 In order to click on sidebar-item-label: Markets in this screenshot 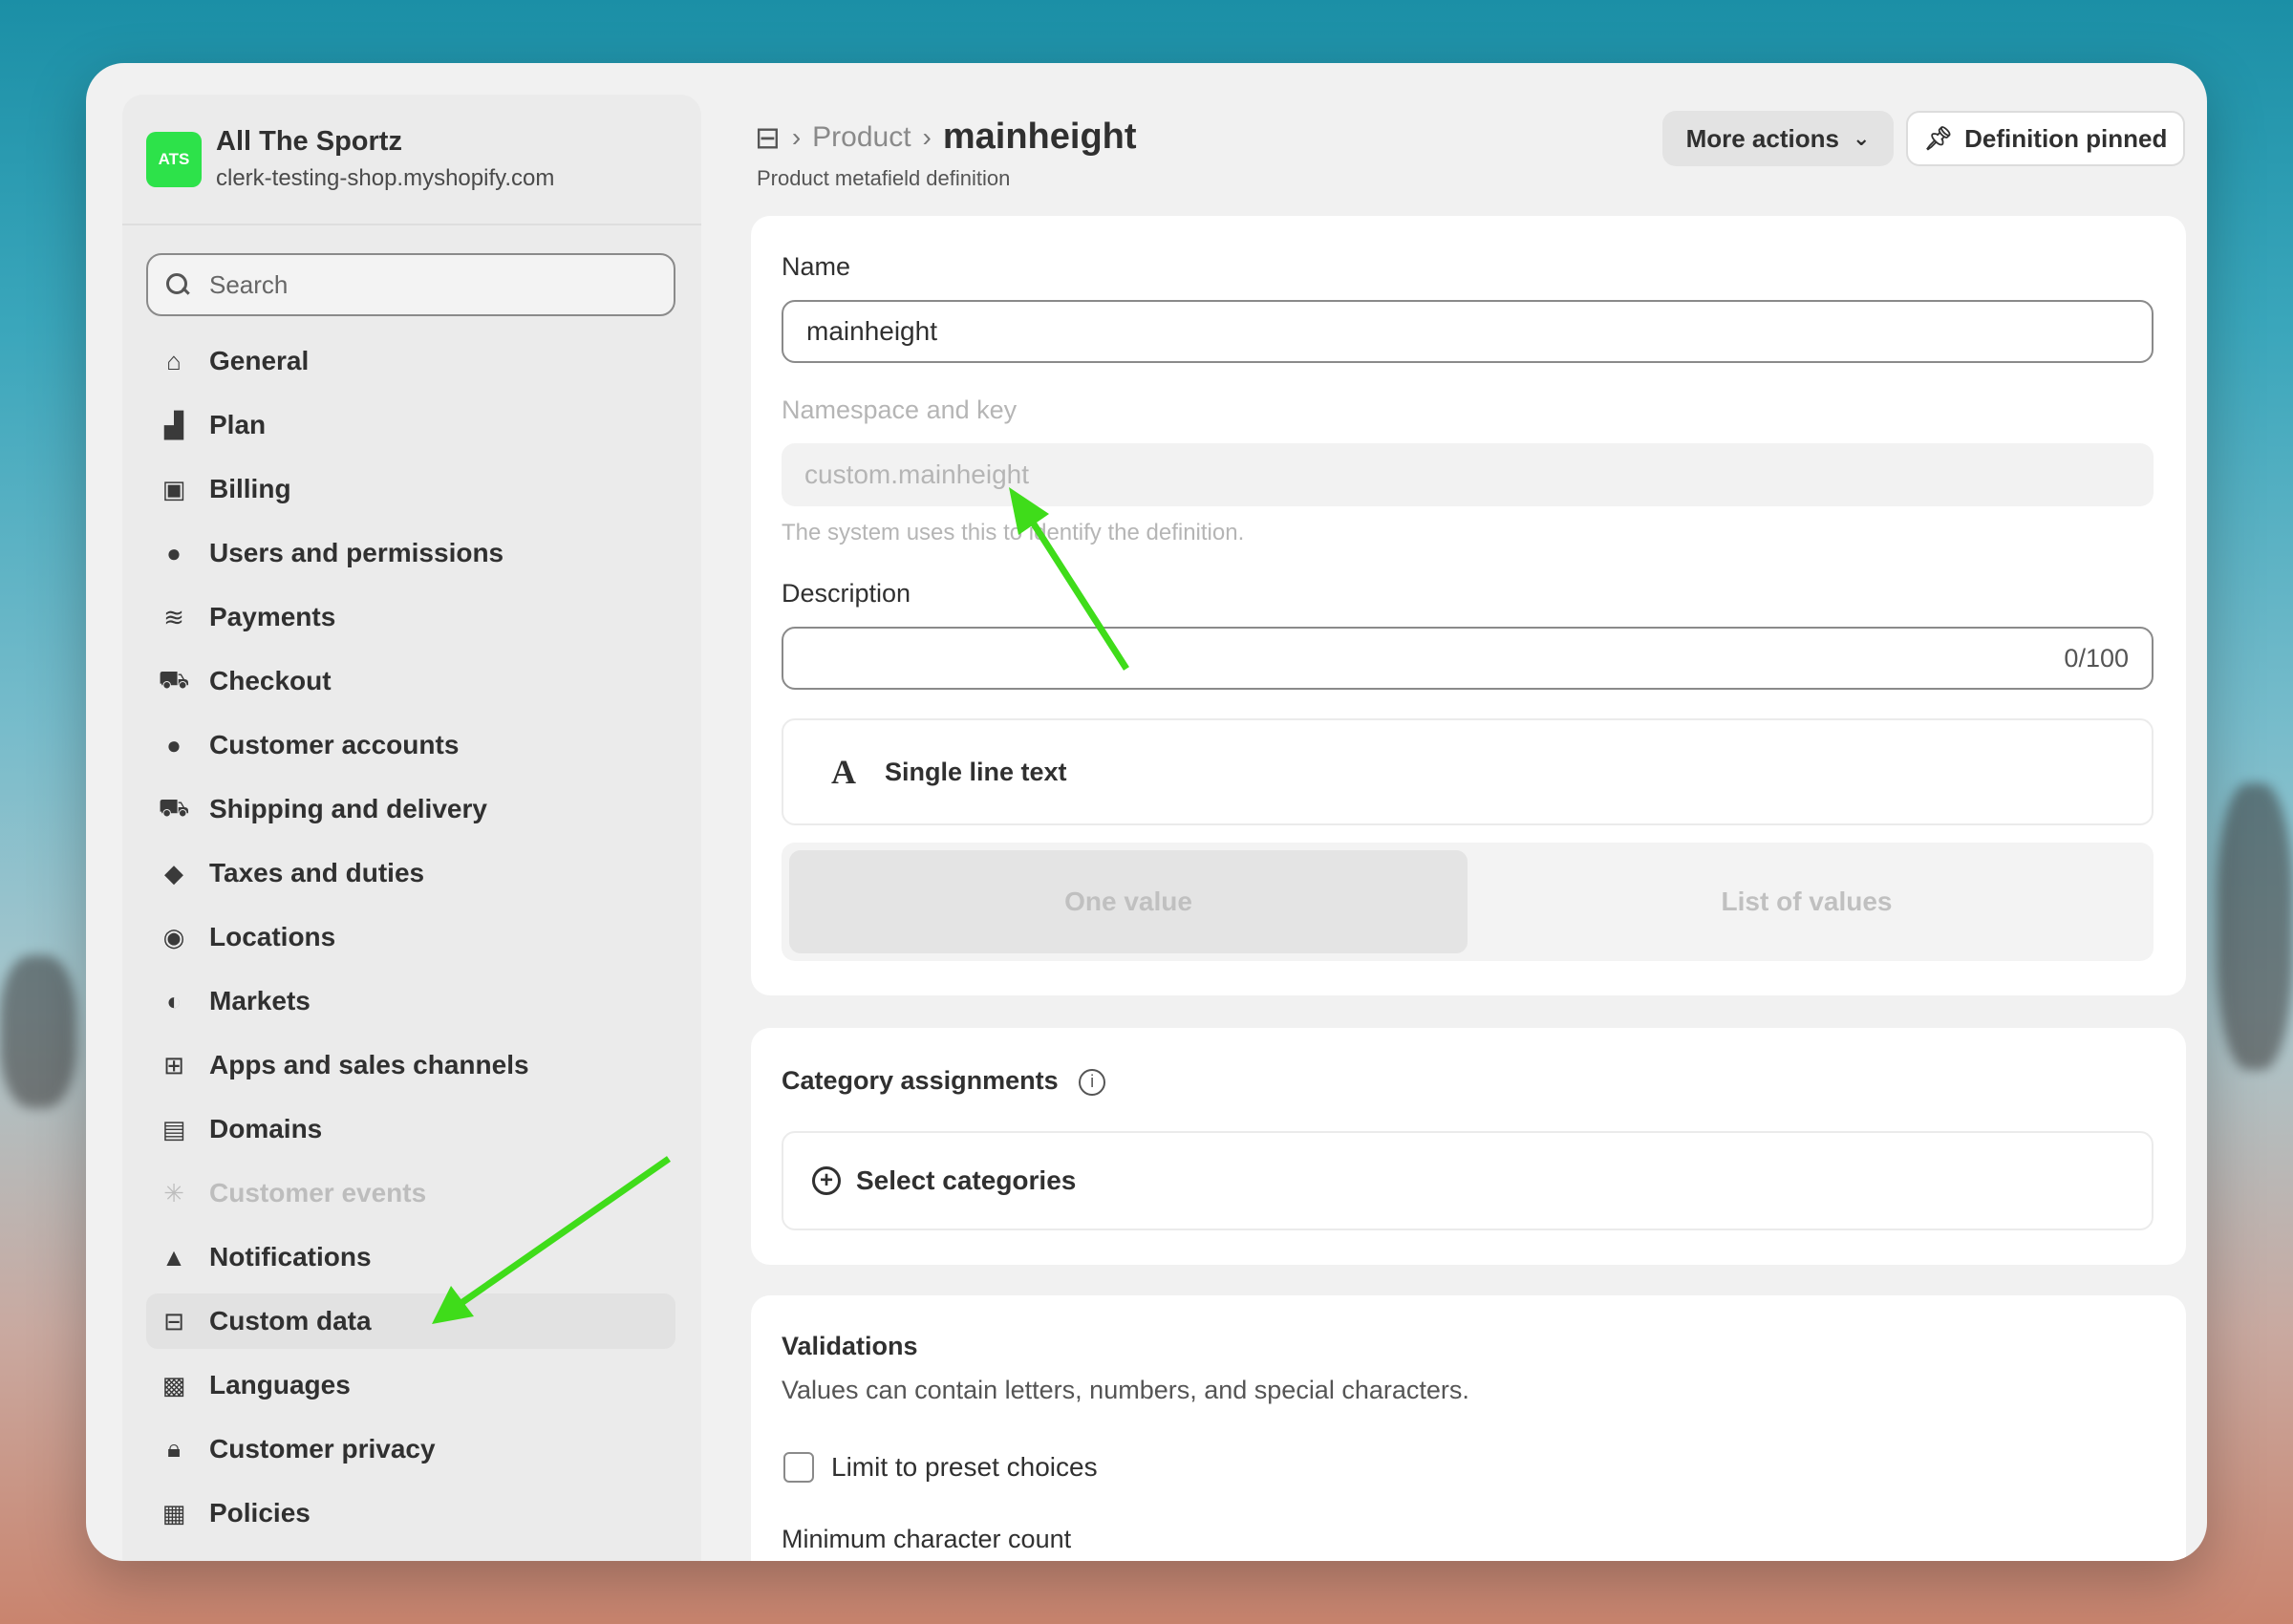, I will do `click(260, 1001)`.